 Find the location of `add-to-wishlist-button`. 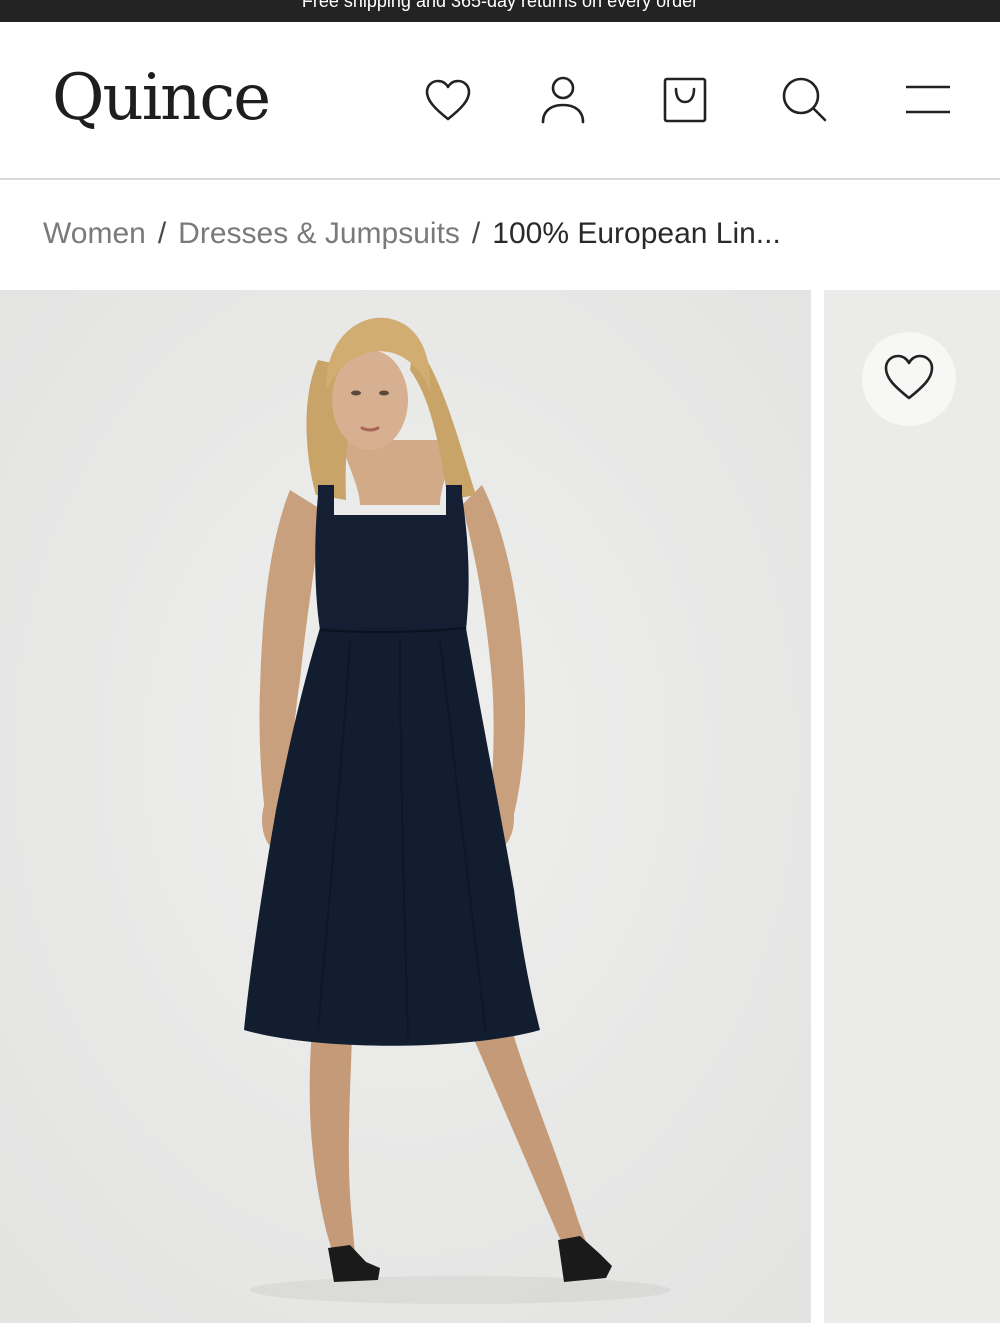

add-to-wishlist-button is located at coordinates (909, 379).